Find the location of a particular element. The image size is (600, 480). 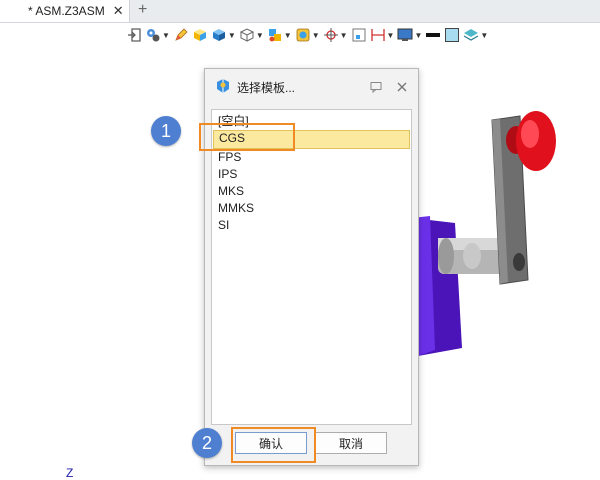

cancel-button: 取消 is located at coordinates (351, 443).